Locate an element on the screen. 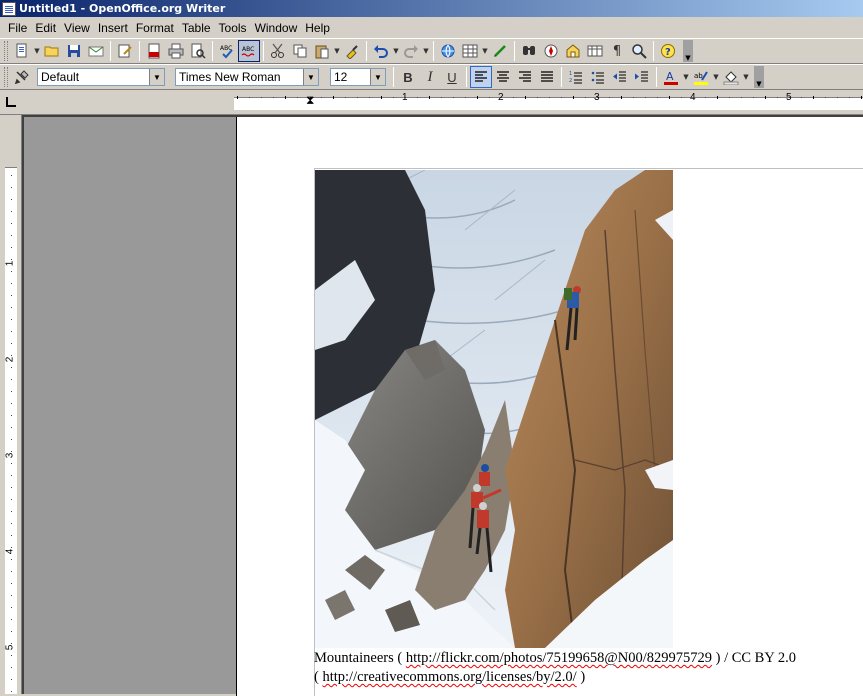  menu-table: Table is located at coordinates (196, 28).